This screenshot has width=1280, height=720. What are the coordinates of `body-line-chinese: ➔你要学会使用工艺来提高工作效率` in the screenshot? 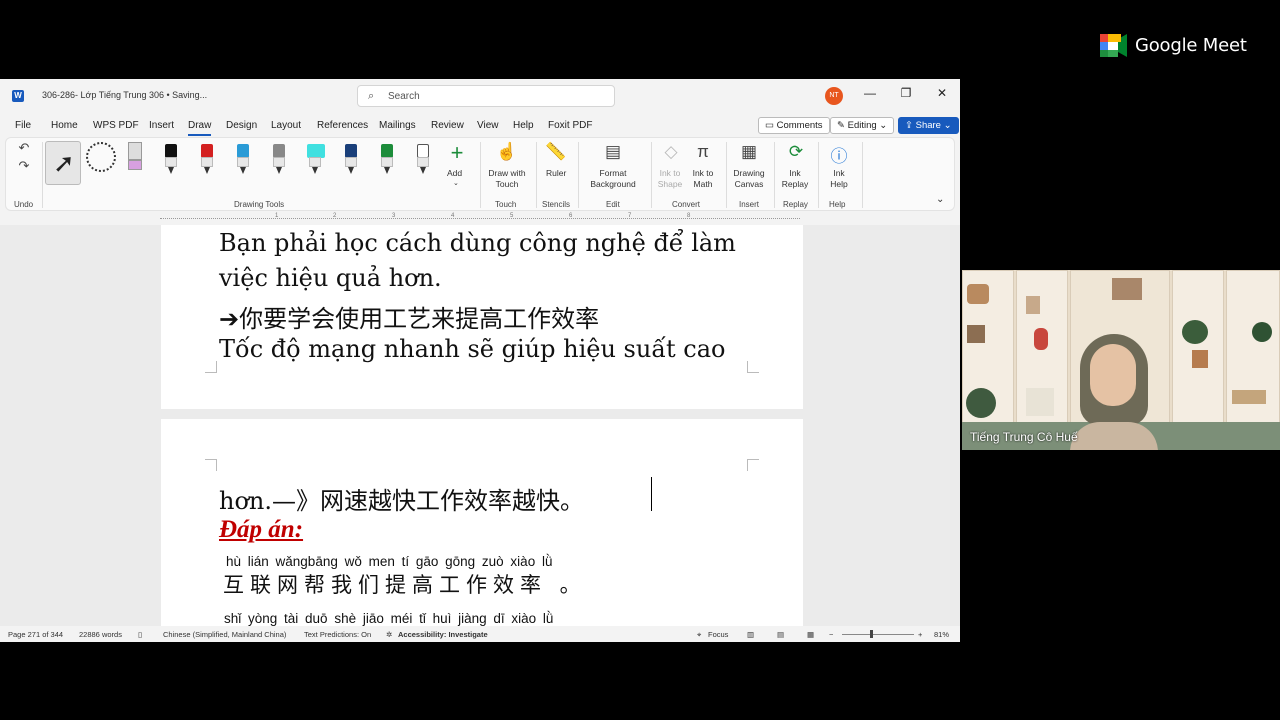 It's located at (409, 316).